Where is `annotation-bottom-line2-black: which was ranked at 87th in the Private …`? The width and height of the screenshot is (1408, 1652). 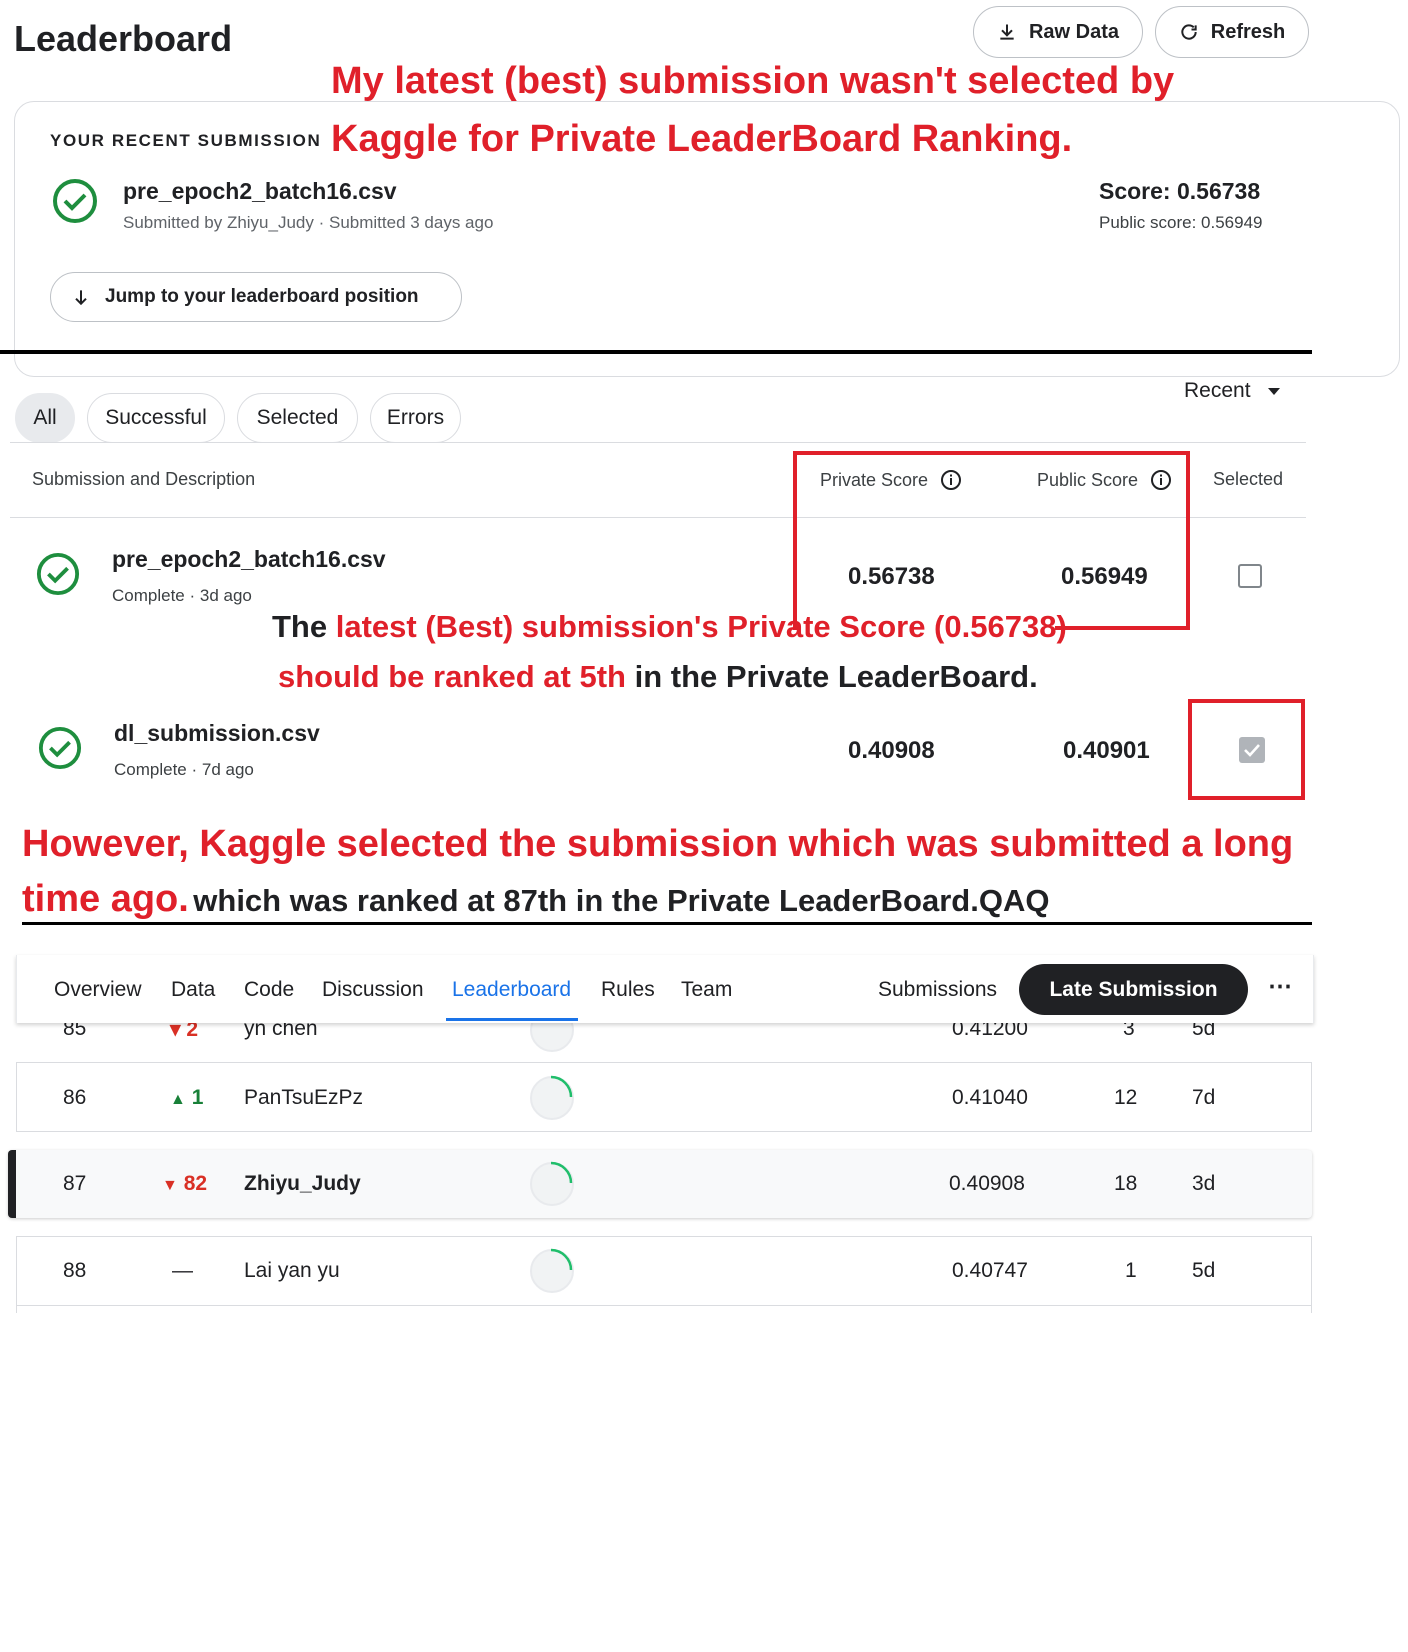 annotation-bottom-line2-black: which was ranked at 87th in the Private … is located at coordinates (621, 900).